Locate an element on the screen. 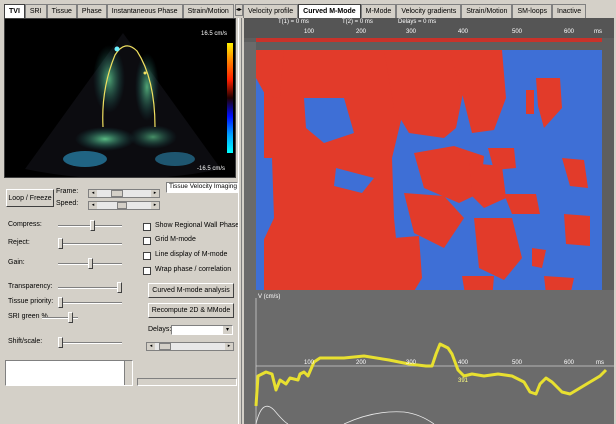 Image resolution: width=616 pixels, height=424 pixels. speed-left-arrow: ◂ is located at coordinates (93, 205).